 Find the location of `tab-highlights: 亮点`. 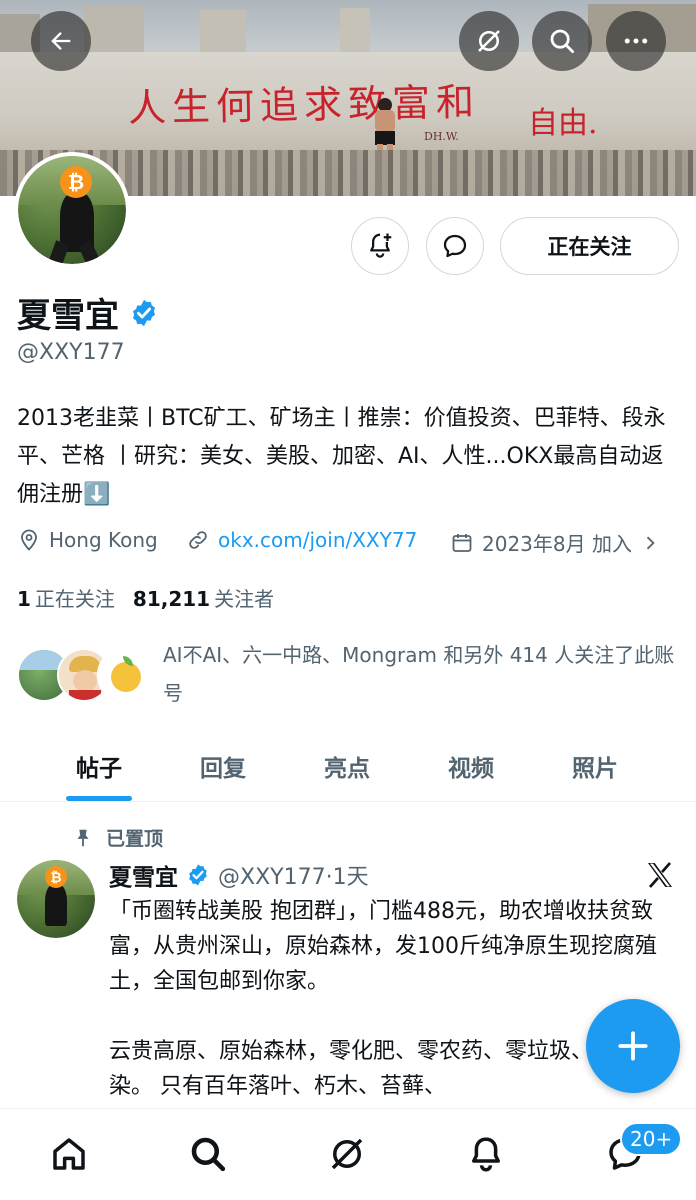

tab-highlights: 亮点 is located at coordinates (347, 765).